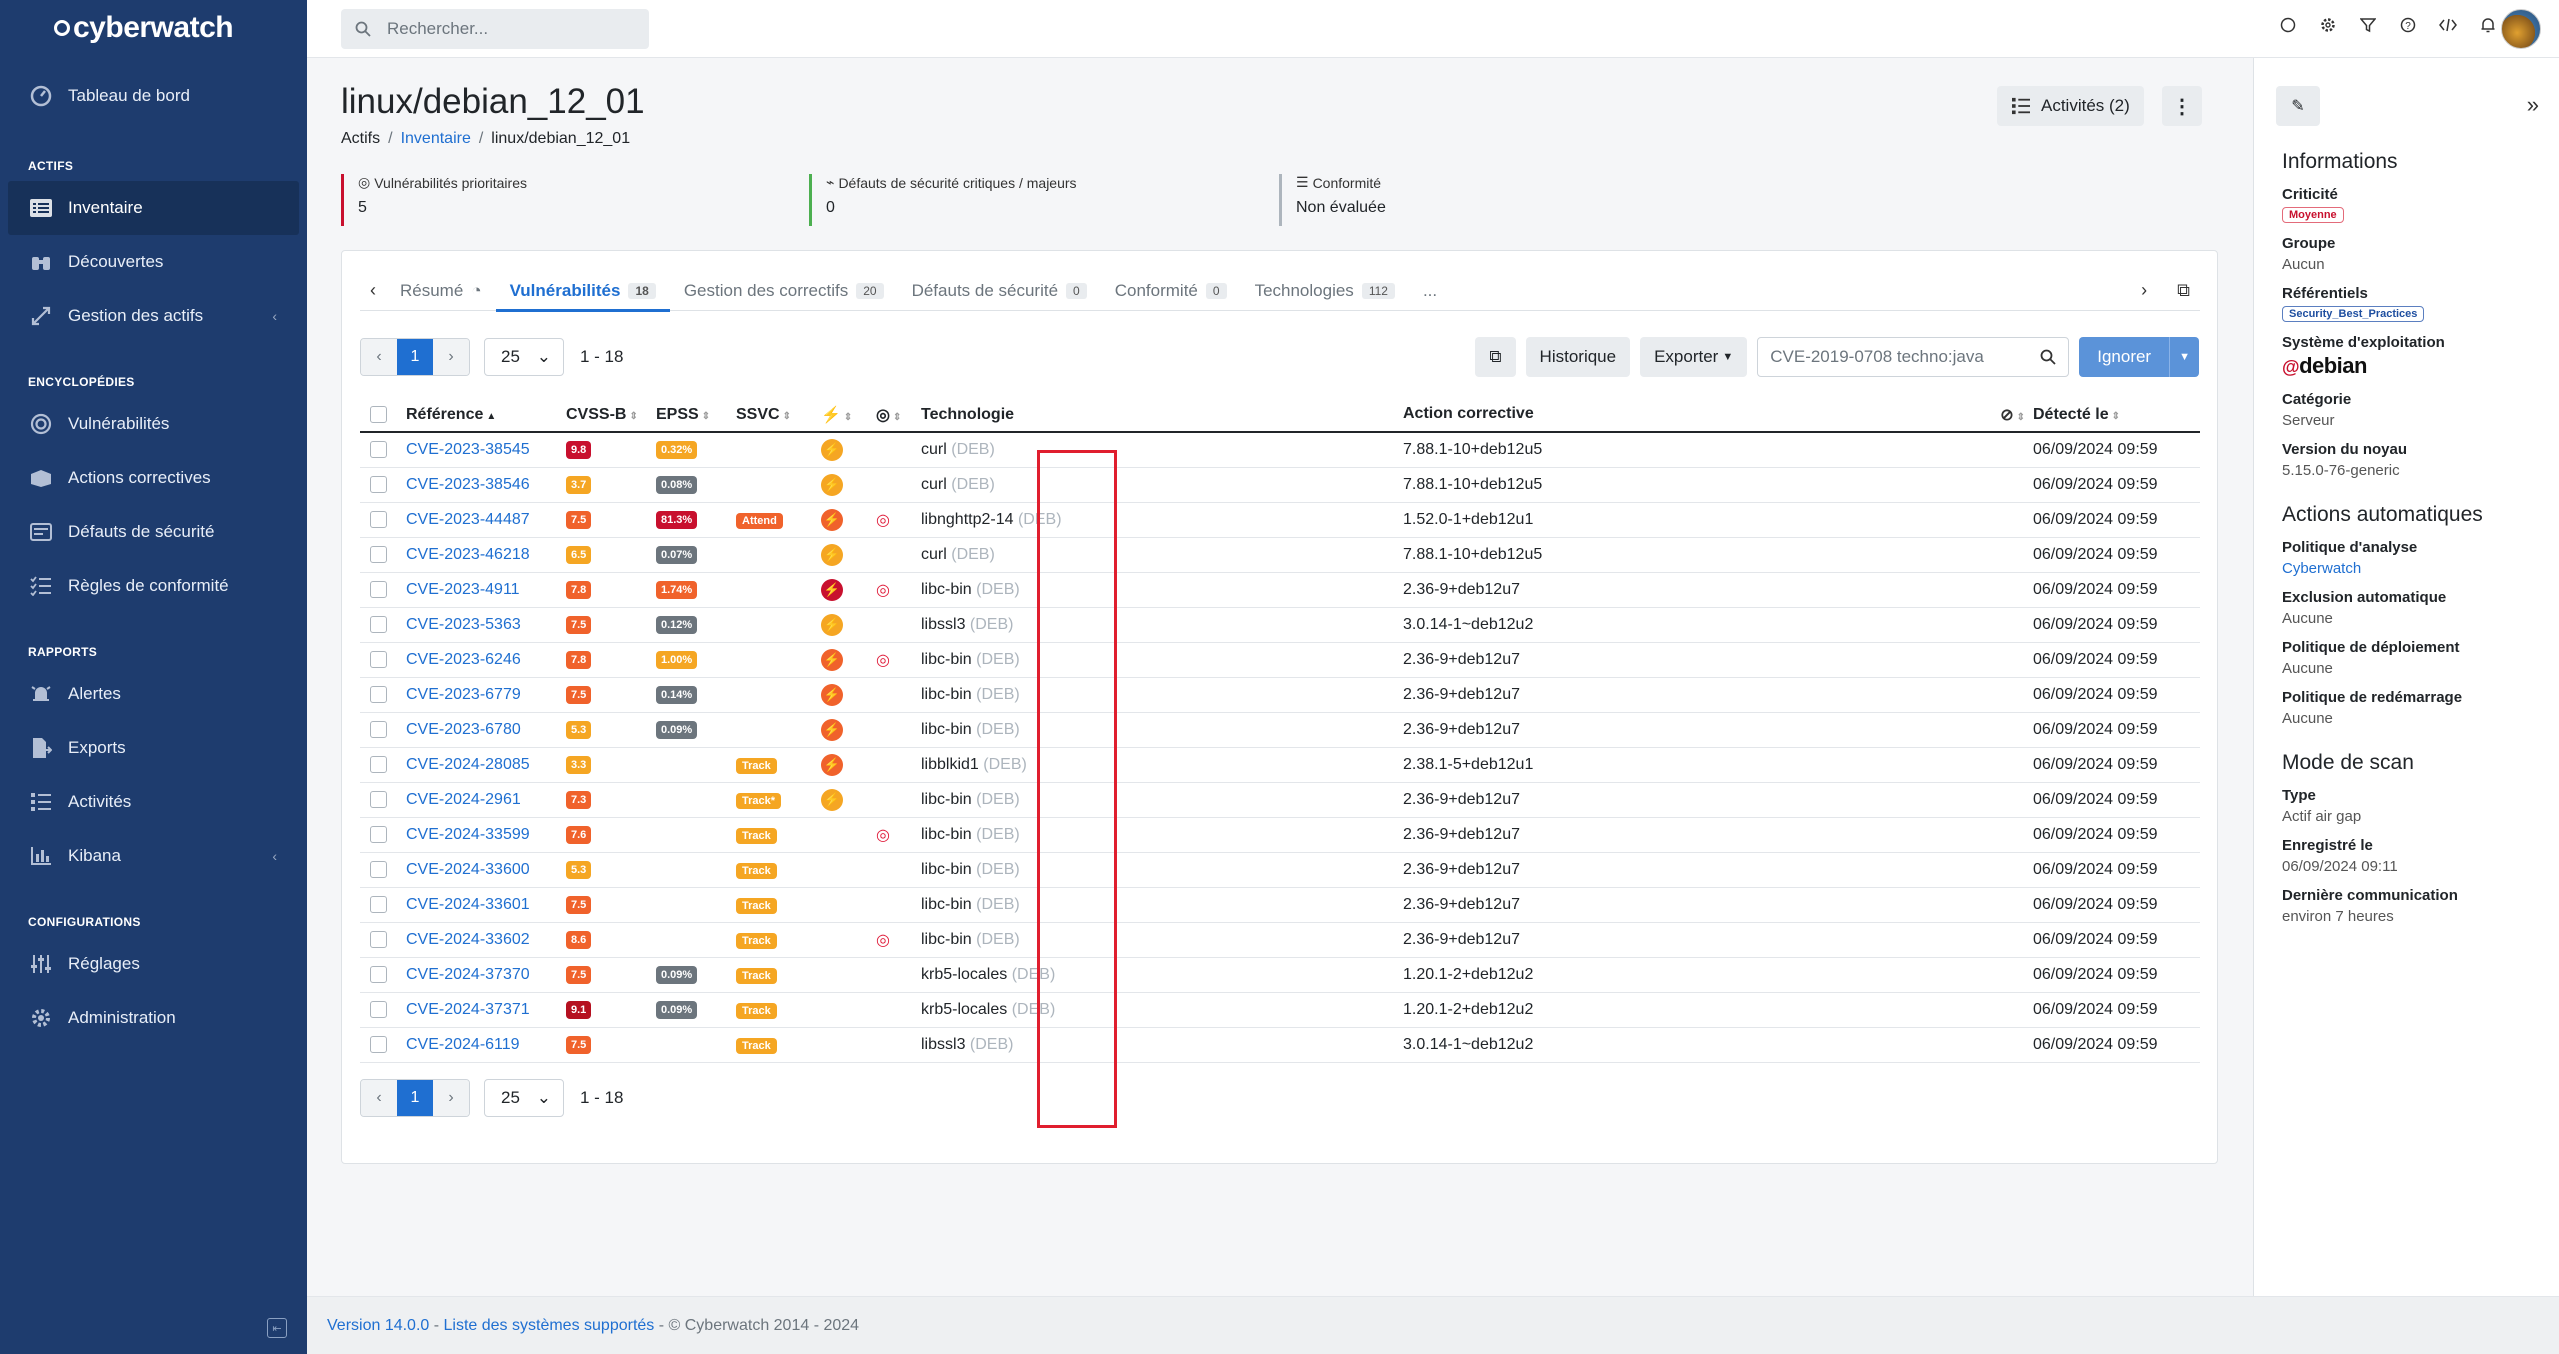 This screenshot has width=2559, height=1354. Describe the element at coordinates (1495, 357) in the screenshot. I see `layers-button: ⧉` at that location.